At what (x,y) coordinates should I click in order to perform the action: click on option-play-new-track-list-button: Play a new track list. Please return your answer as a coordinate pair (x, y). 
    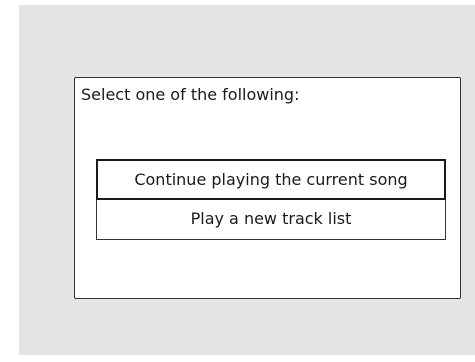
    Looking at the image, I should click on (271, 220).